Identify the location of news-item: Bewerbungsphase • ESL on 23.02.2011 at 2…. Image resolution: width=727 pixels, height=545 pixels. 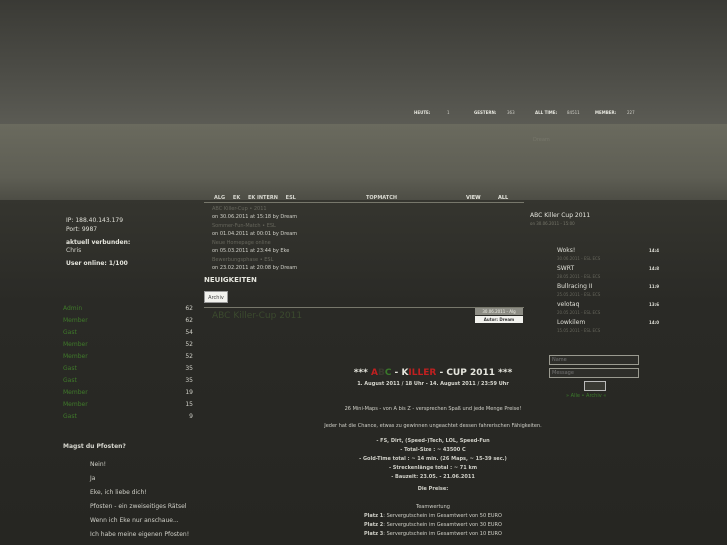
(312, 264).